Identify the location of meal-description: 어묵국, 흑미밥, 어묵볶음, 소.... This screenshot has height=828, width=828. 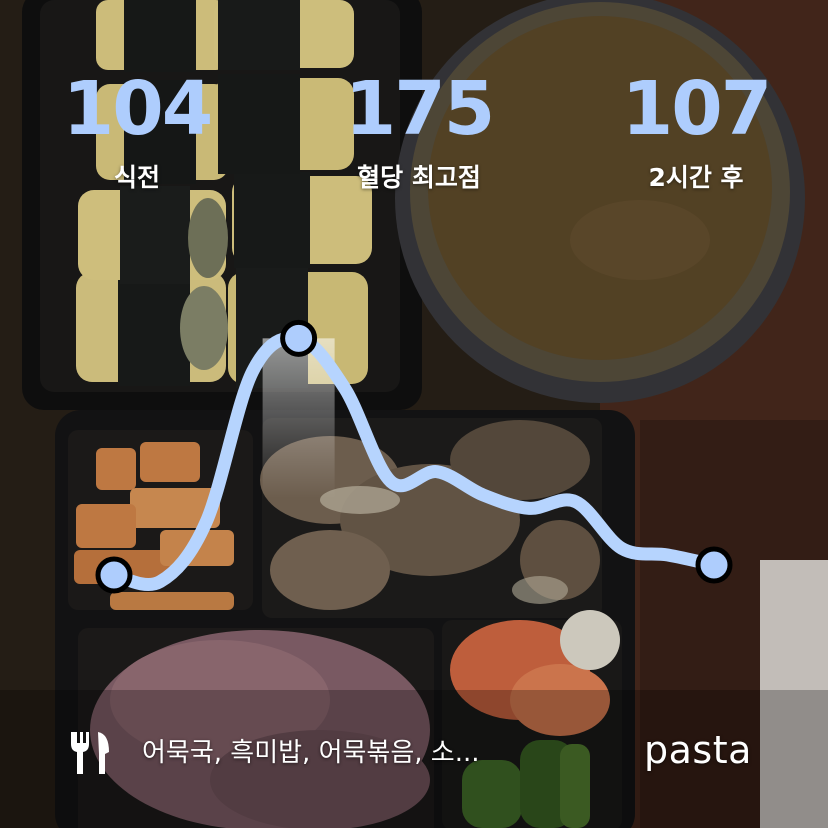
(311, 753).